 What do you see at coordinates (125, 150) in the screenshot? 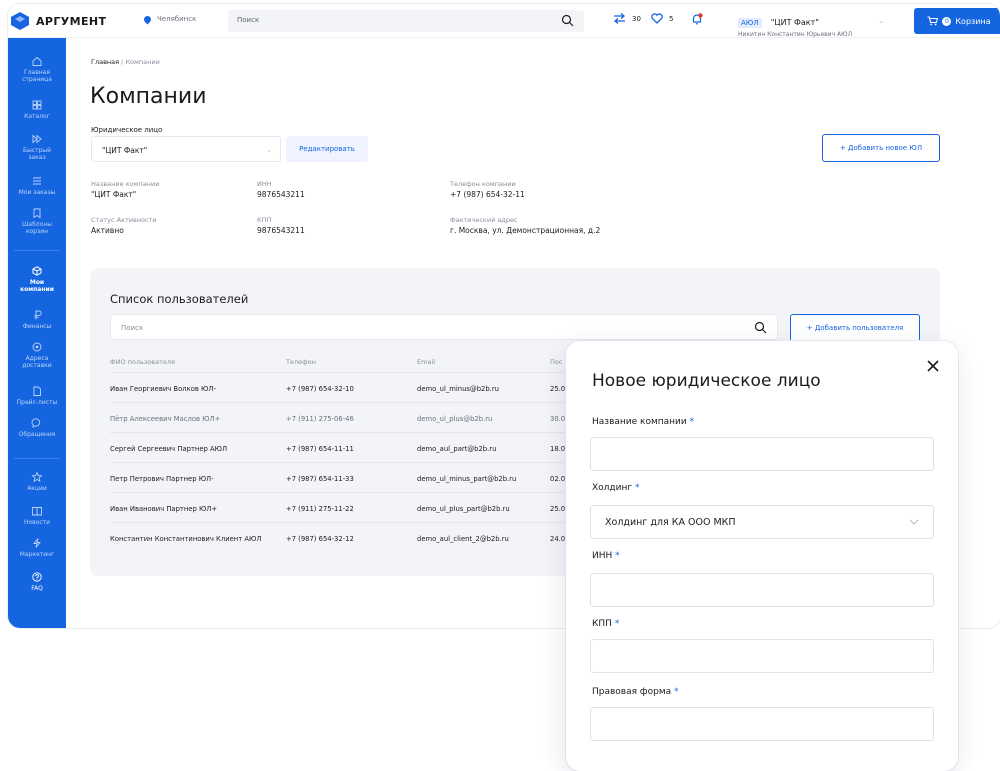
I see `legal-entity-value: "ЦИТ Факт"` at bounding box center [125, 150].